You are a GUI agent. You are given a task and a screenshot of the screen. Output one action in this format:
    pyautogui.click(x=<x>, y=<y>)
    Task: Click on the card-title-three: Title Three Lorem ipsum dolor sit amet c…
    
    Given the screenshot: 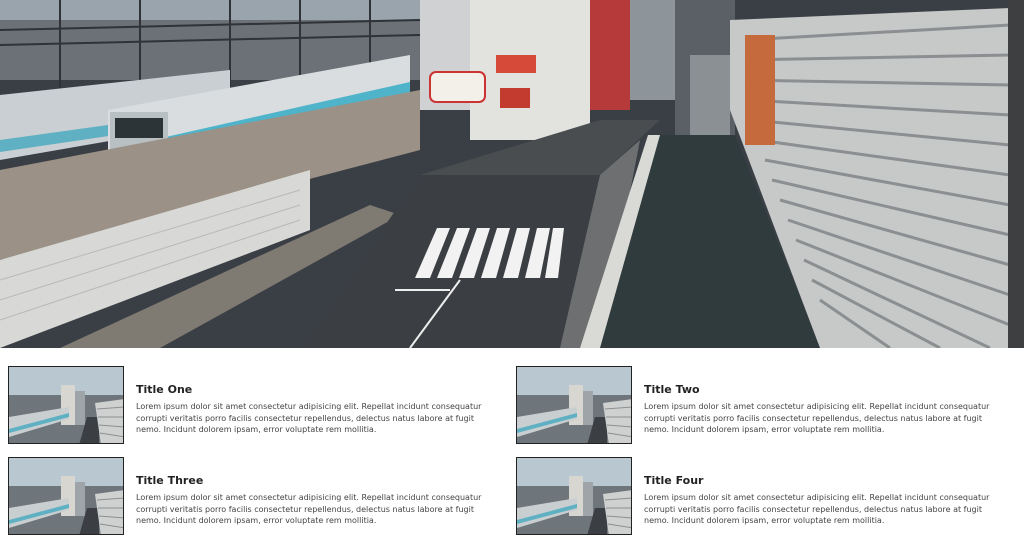 What is the action you would take?
    pyautogui.click(x=258, y=497)
    